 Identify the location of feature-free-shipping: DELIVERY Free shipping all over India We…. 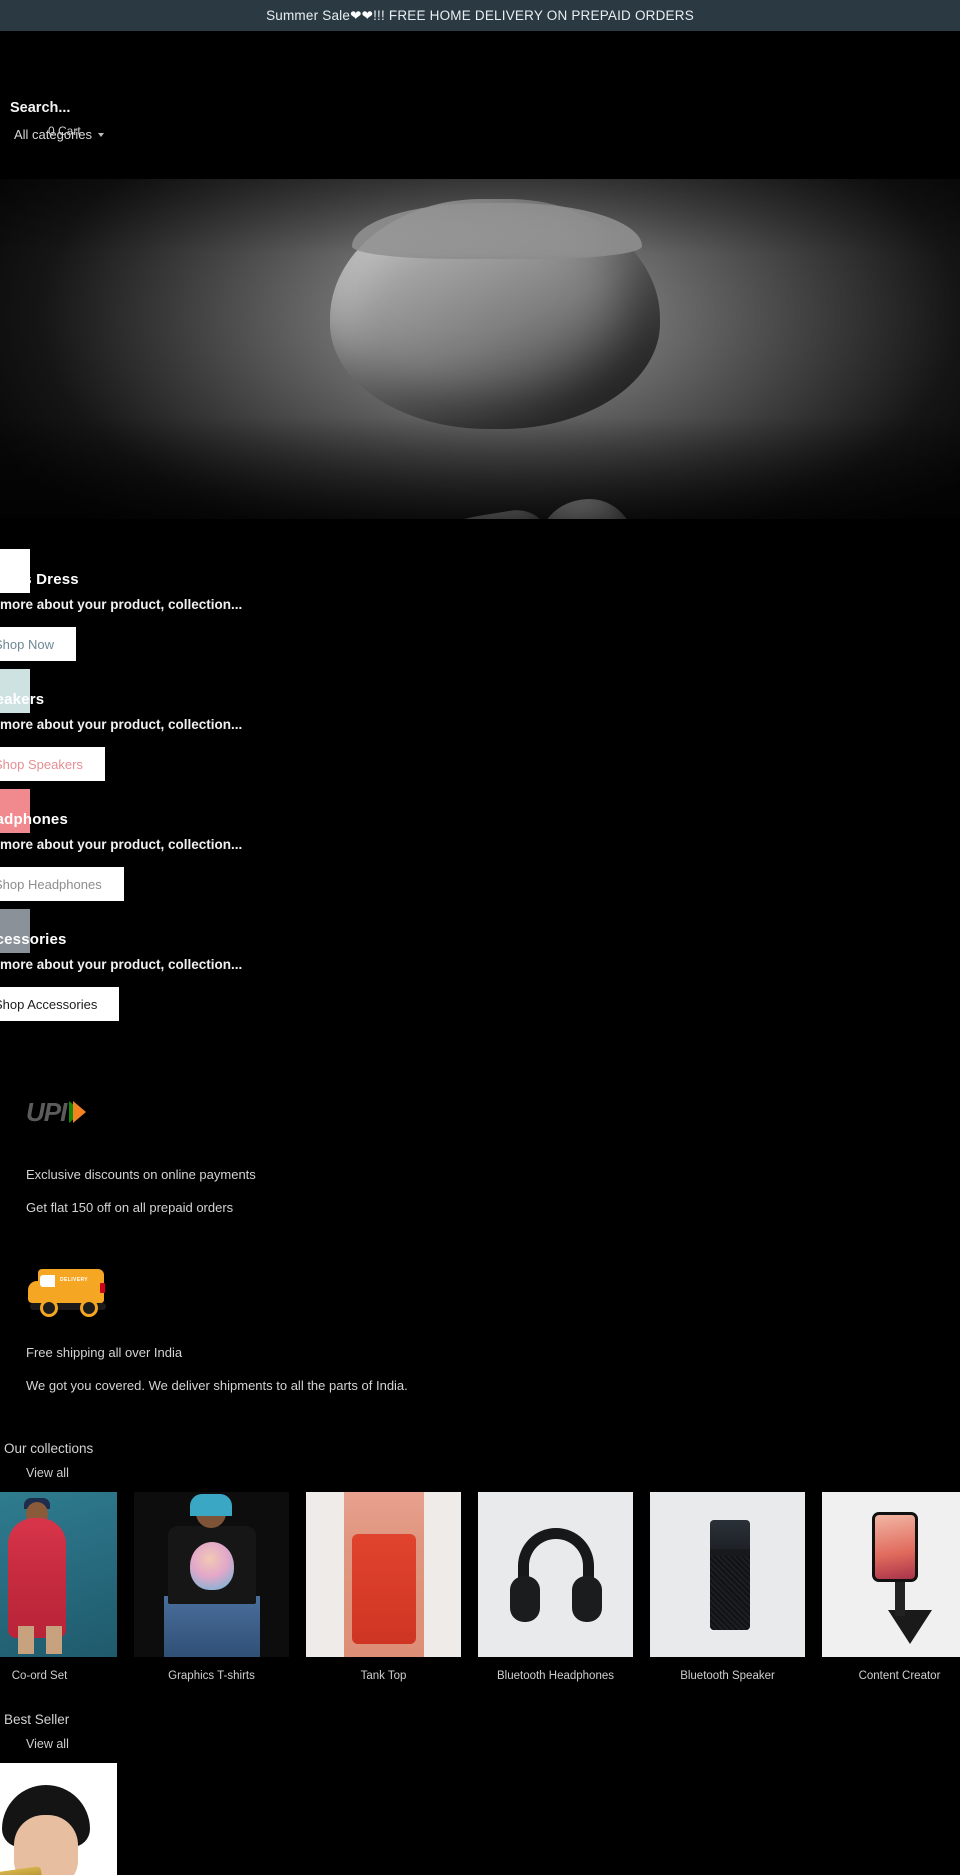
(480, 1328).